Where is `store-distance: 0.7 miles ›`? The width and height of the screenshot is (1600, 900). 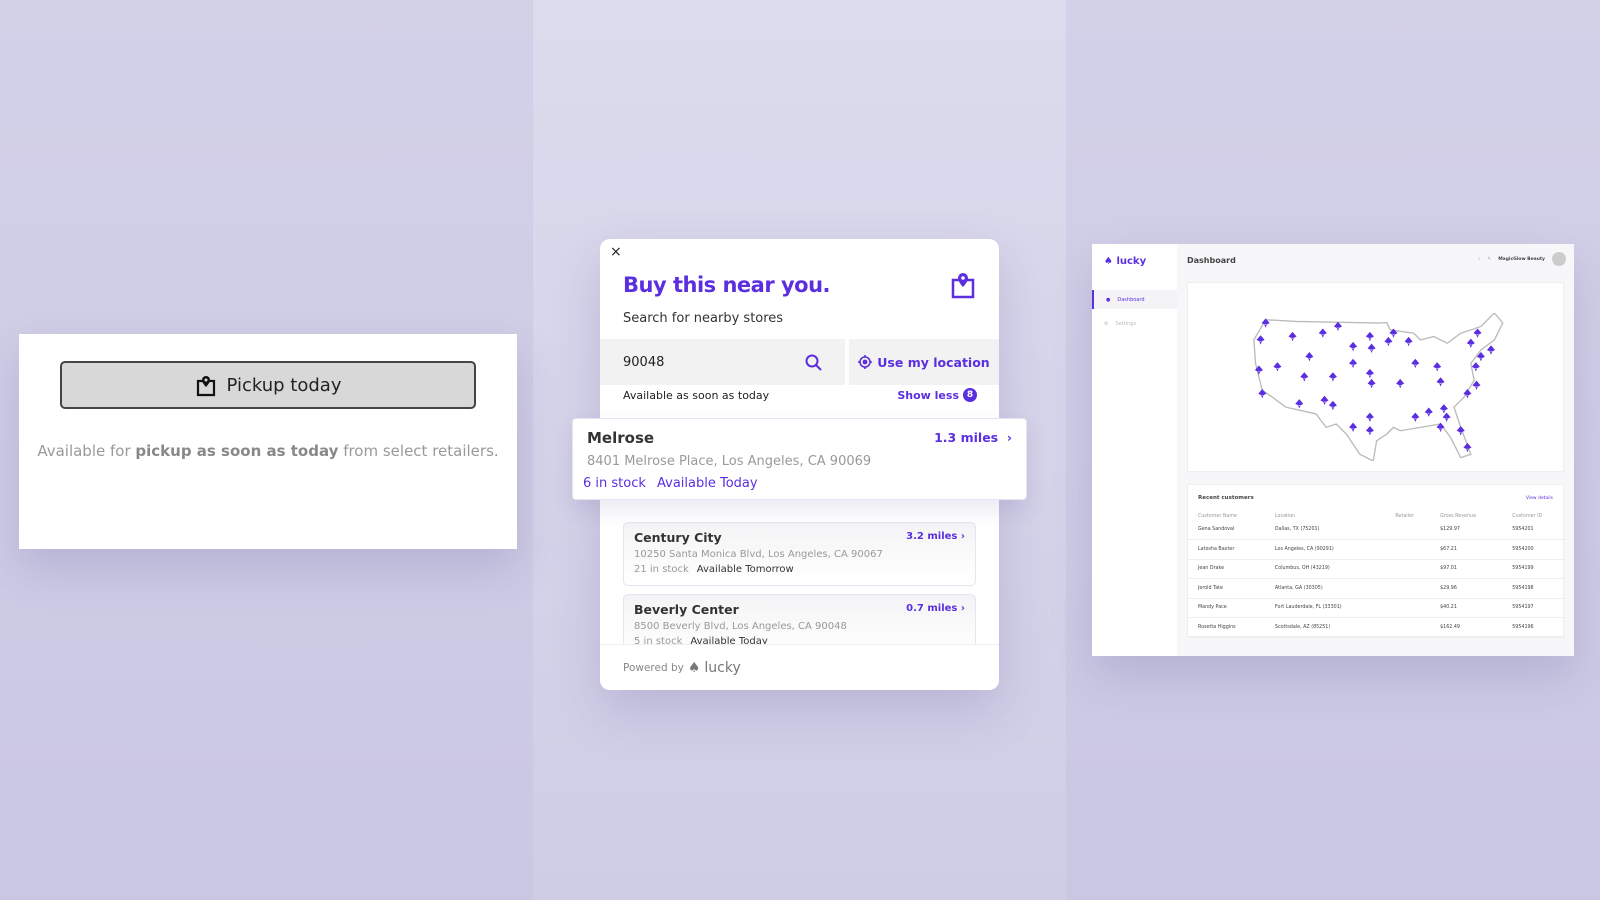 store-distance: 0.7 miles › is located at coordinates (935, 608).